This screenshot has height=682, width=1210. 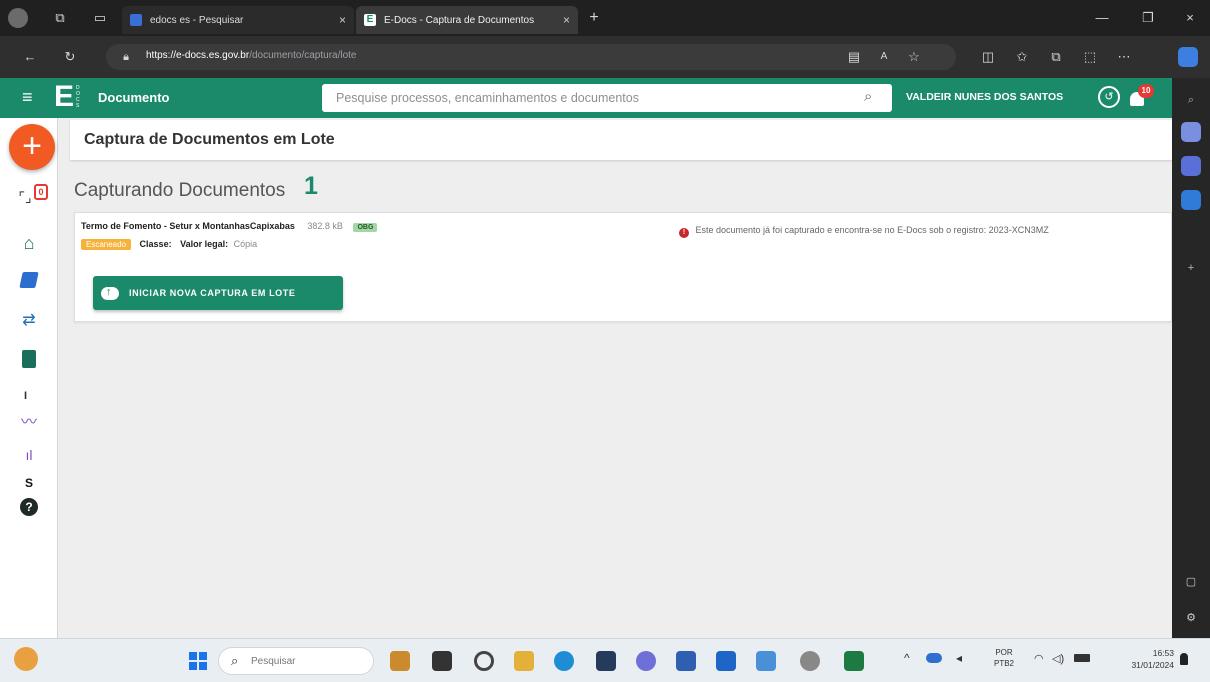 What do you see at coordinates (29, 283) in the screenshot?
I see `documents-stack-icon` at bounding box center [29, 283].